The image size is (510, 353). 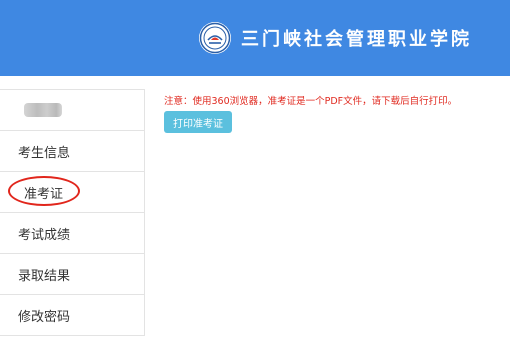 What do you see at coordinates (44, 276) in the screenshot?
I see `sidebar-item-label: 录取结果` at bounding box center [44, 276].